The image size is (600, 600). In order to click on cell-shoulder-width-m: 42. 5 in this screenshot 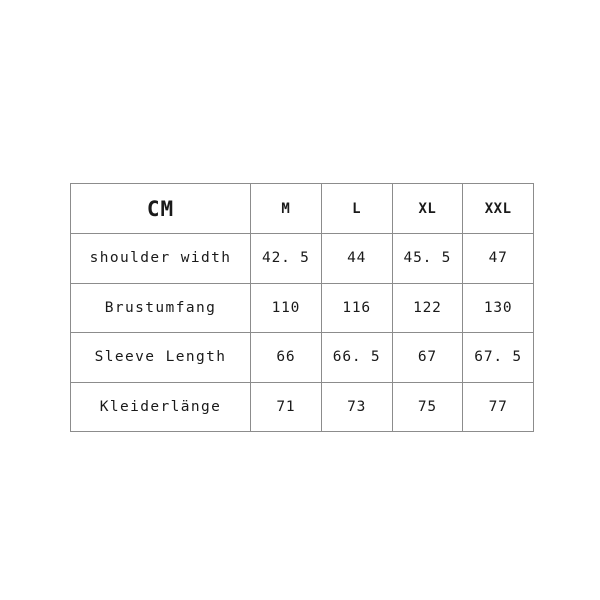, I will do `click(286, 258)`.